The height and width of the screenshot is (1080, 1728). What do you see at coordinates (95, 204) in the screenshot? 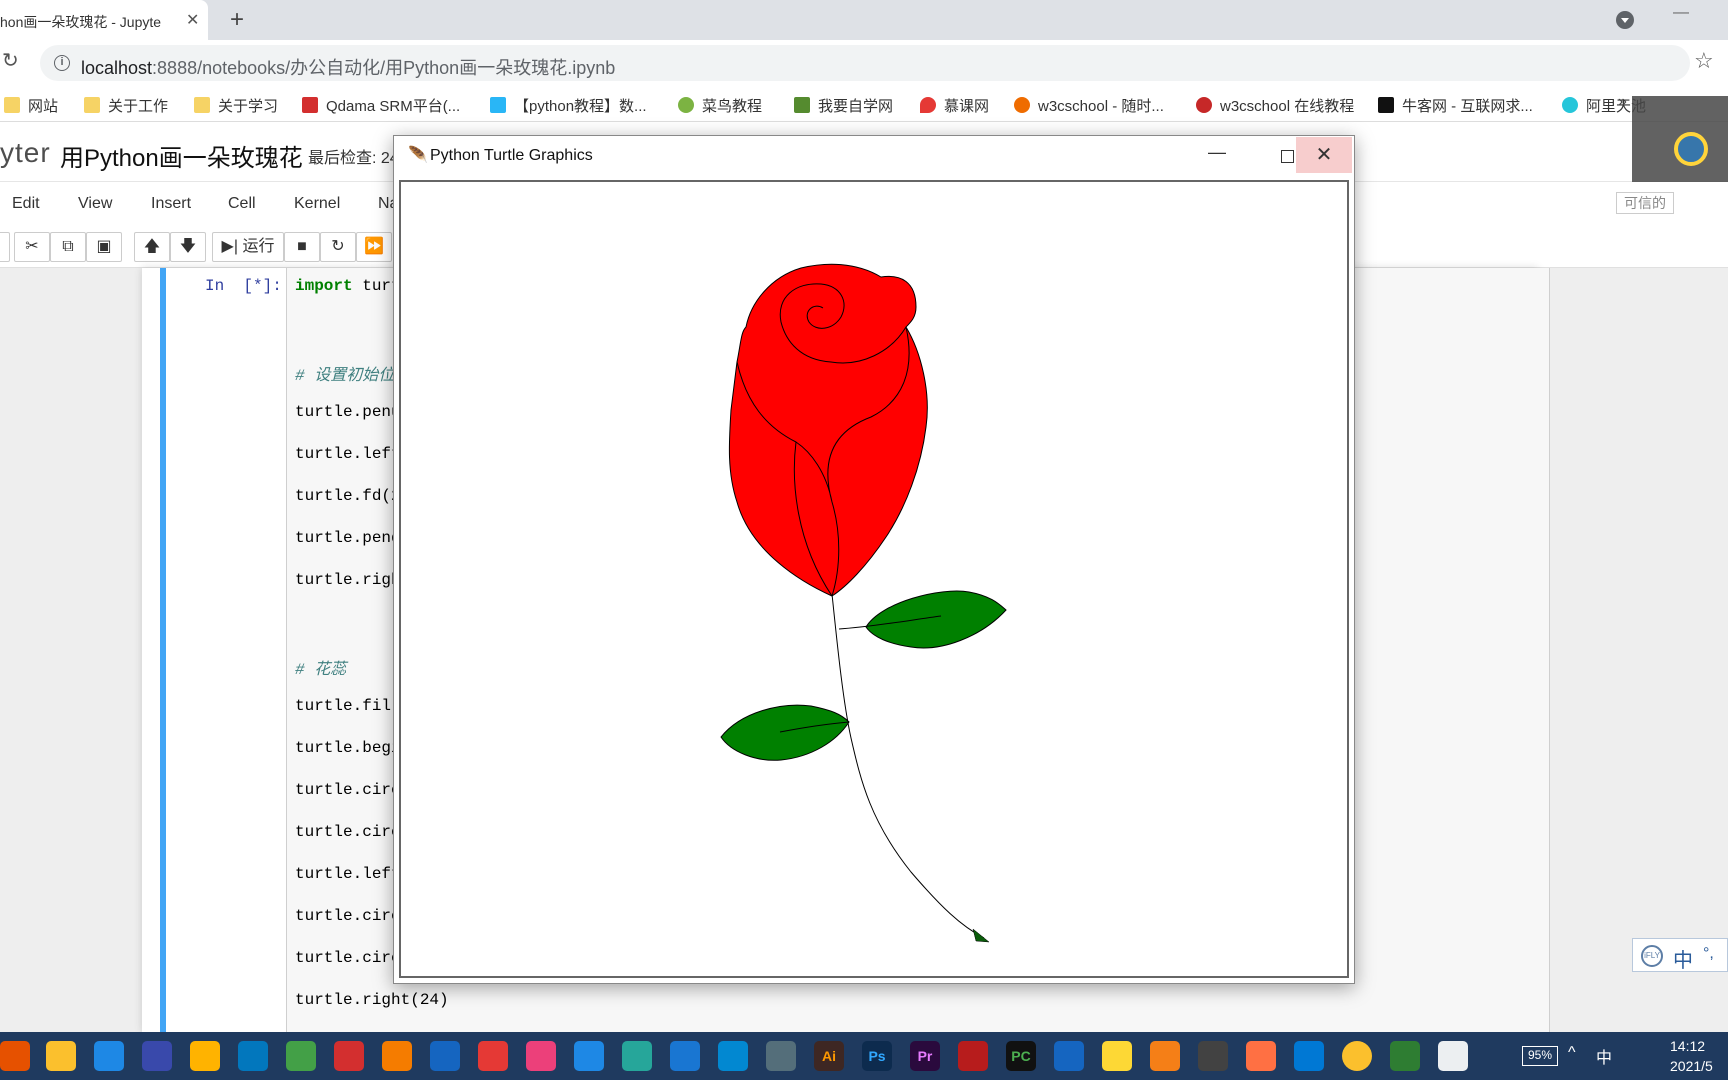
I see `menu-view: View` at bounding box center [95, 204].